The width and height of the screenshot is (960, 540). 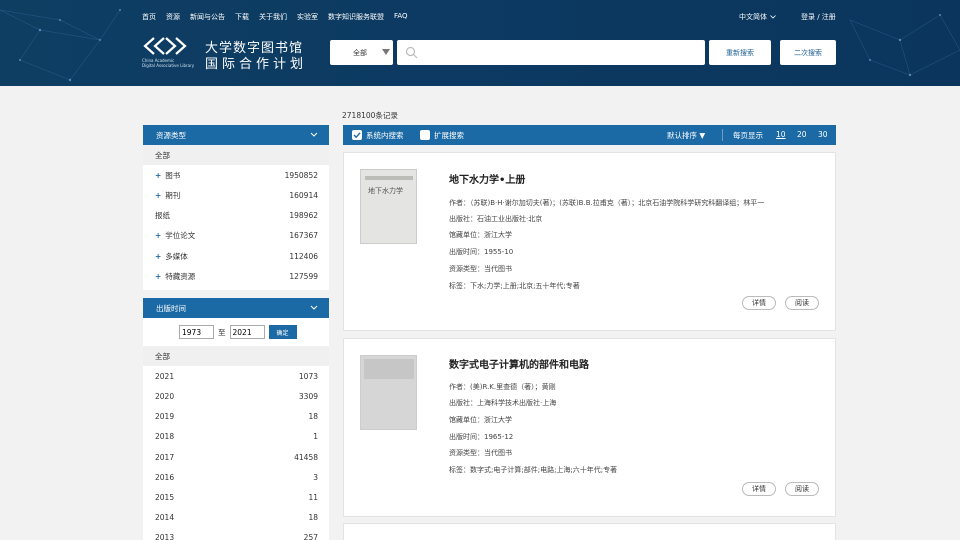 I want to click on resource-type-header: 资源类型, so click(x=236, y=135).